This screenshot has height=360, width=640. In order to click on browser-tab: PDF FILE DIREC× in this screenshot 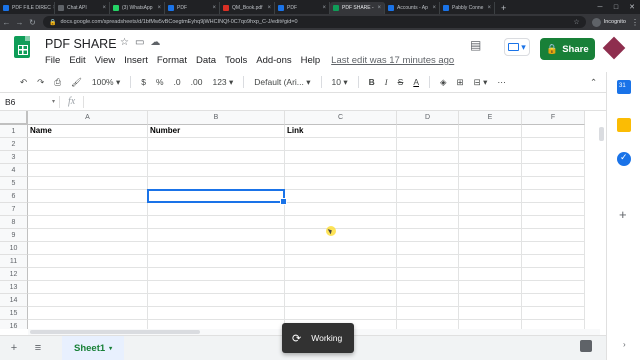, I will do `click(27, 8)`.